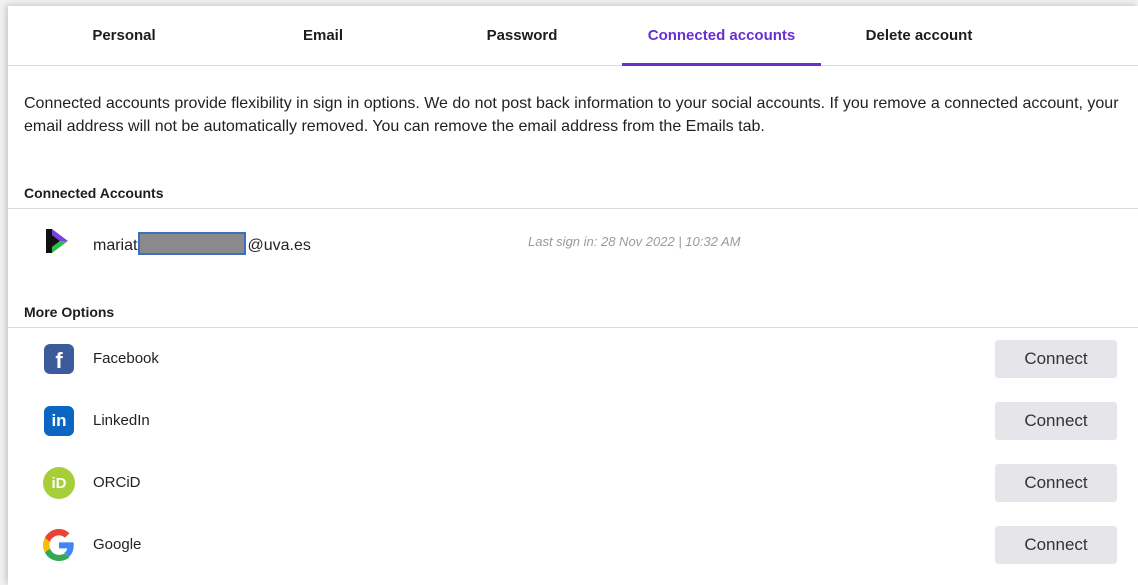  I want to click on more-options-heading: More Options, so click(69, 312).